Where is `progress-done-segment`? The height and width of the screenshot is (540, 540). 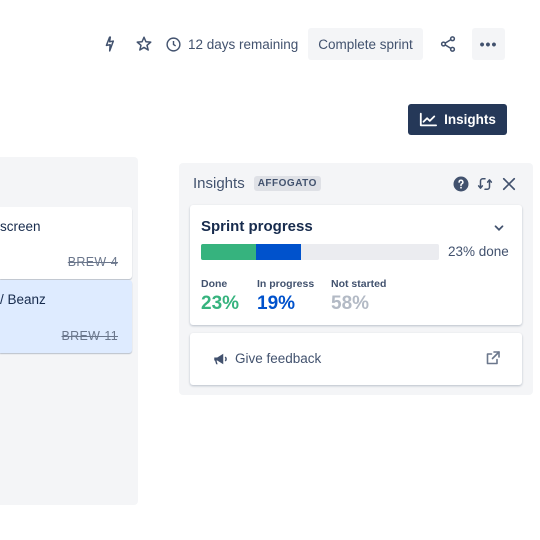
progress-done-segment is located at coordinates (228, 252).